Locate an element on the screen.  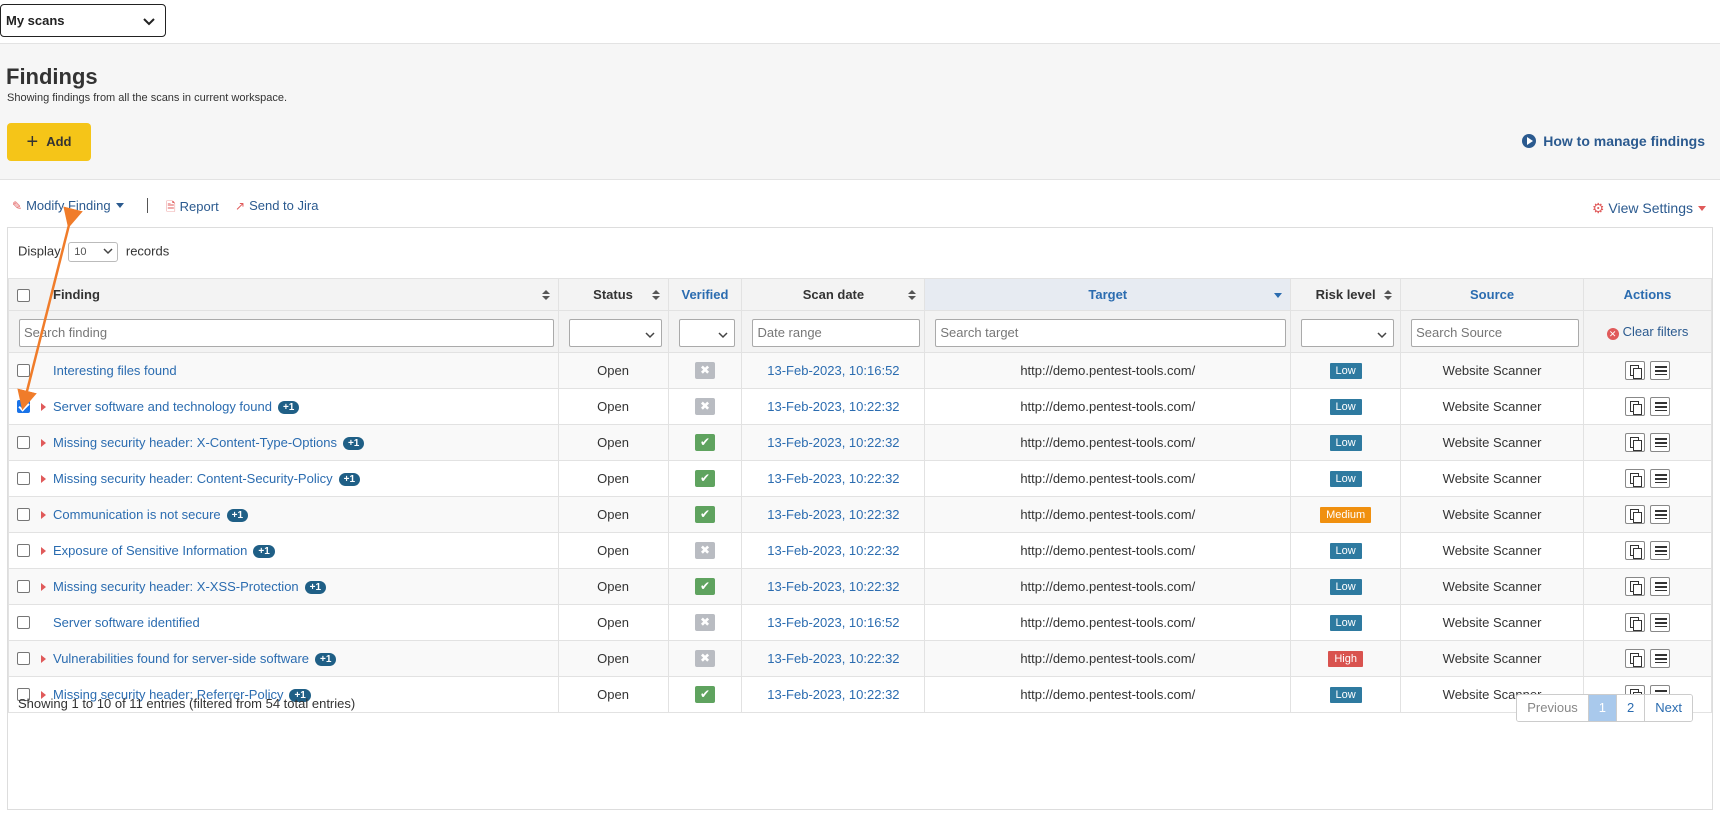
verified-filter-select is located at coordinates (707, 333).